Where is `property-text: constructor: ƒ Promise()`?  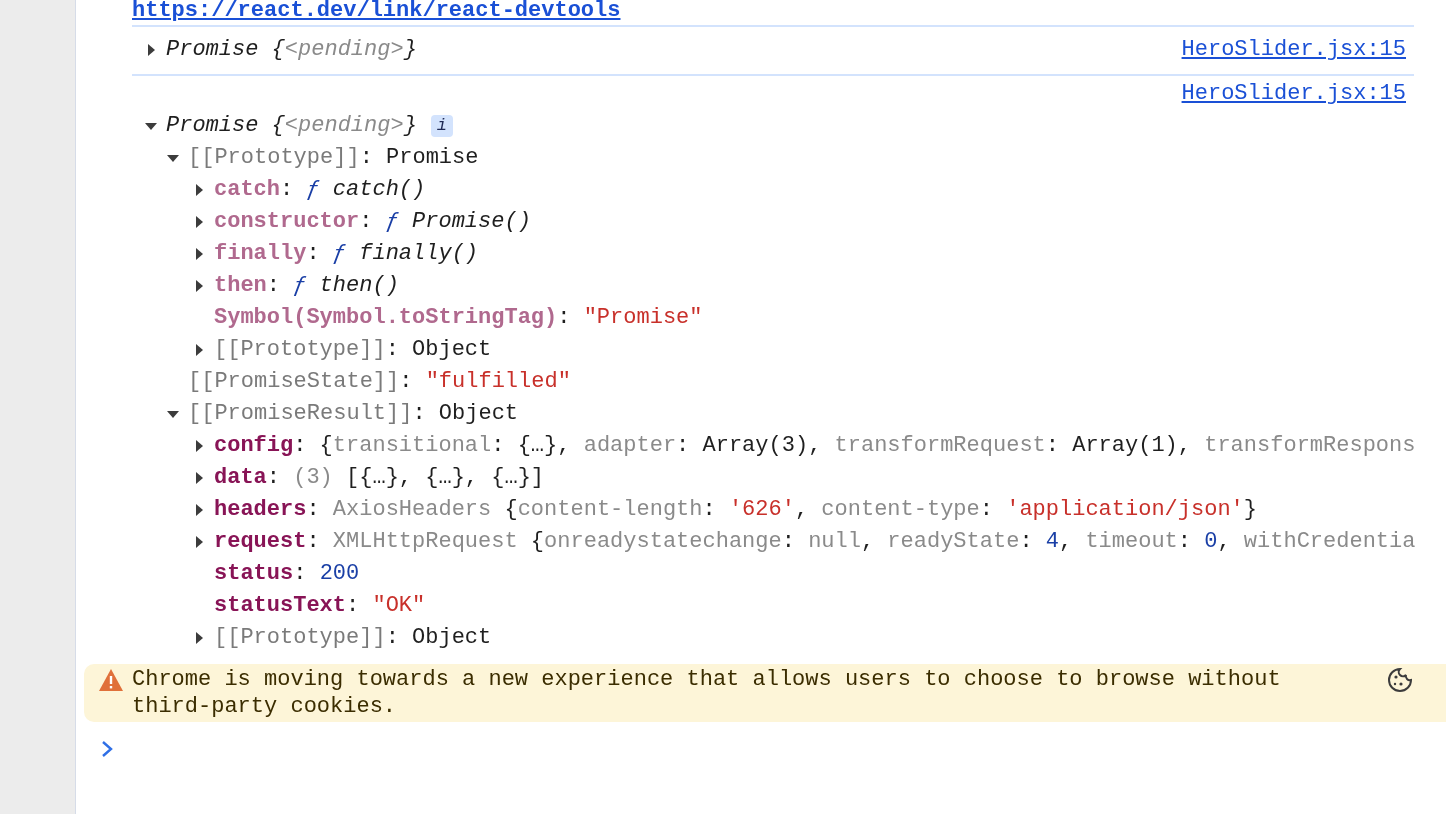
property-text: constructor: ƒ Promise() is located at coordinates (372, 222).